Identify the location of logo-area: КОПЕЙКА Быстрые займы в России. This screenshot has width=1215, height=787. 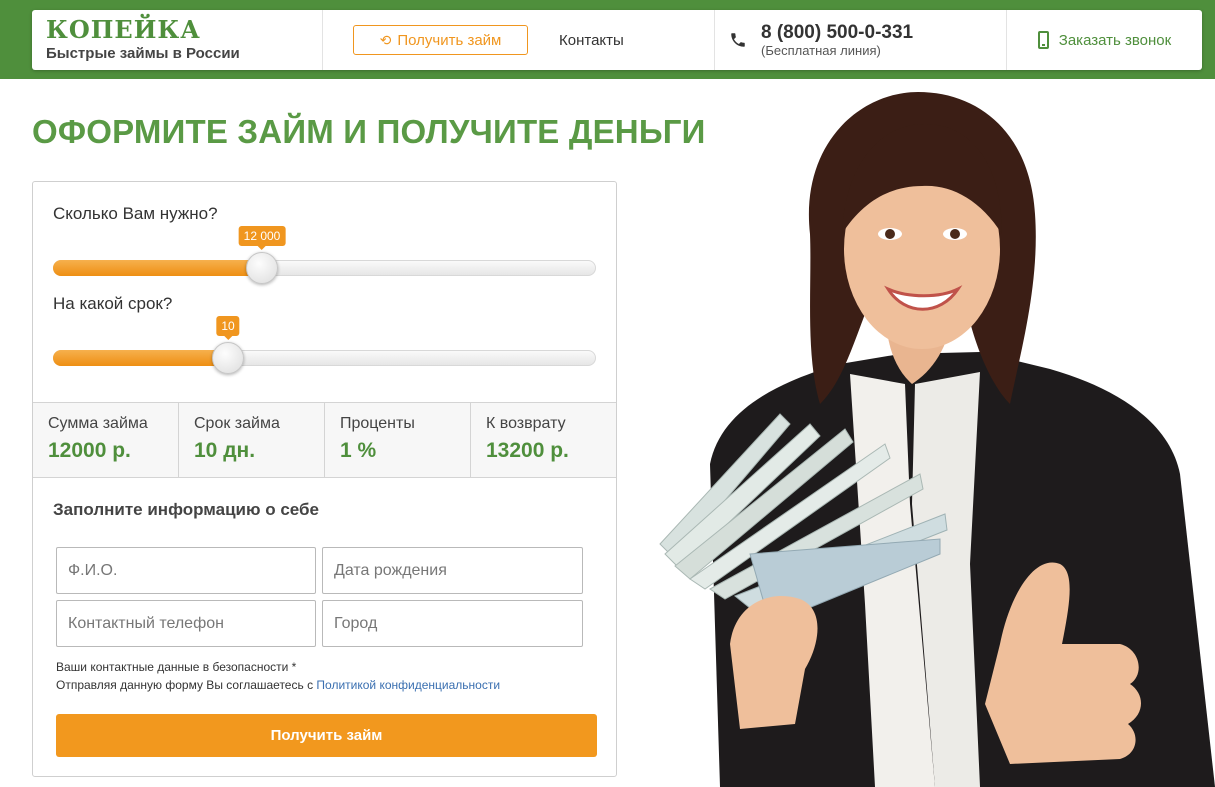
(177, 40).